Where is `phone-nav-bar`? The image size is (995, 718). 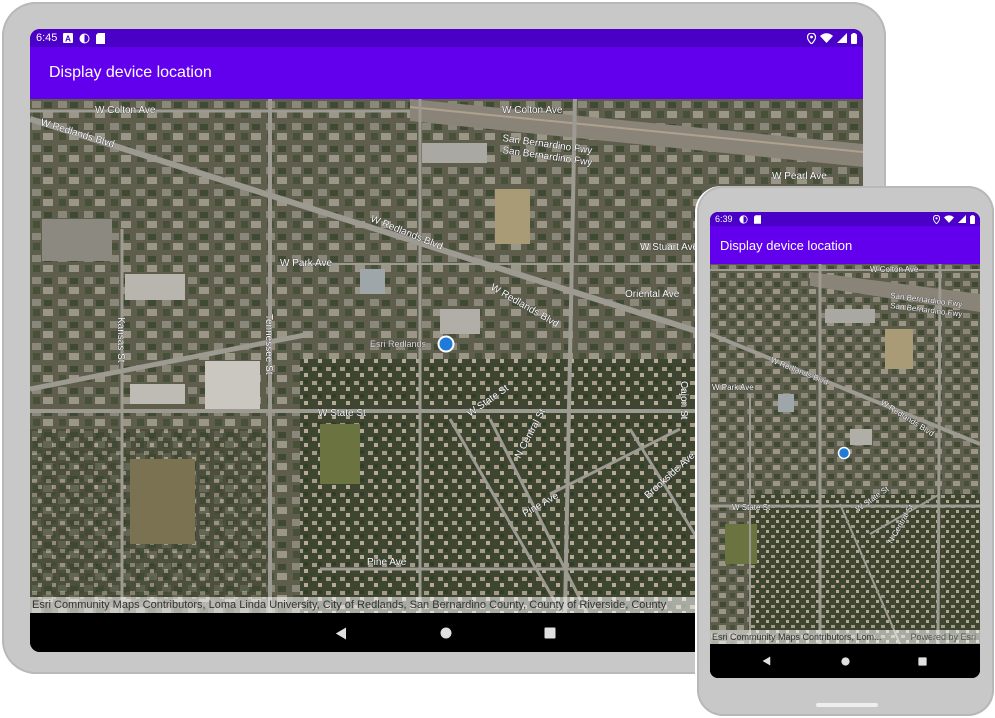 phone-nav-bar is located at coordinates (845, 661).